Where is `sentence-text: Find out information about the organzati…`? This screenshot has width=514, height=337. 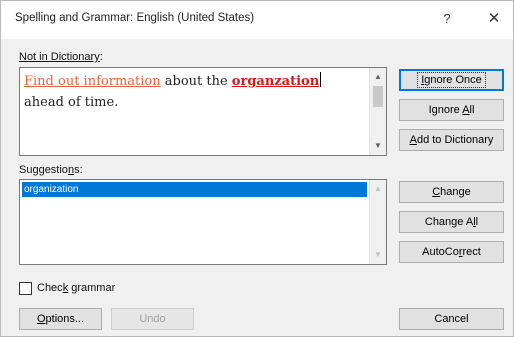 sentence-text: Find out information about the organzati… is located at coordinates (194, 92).